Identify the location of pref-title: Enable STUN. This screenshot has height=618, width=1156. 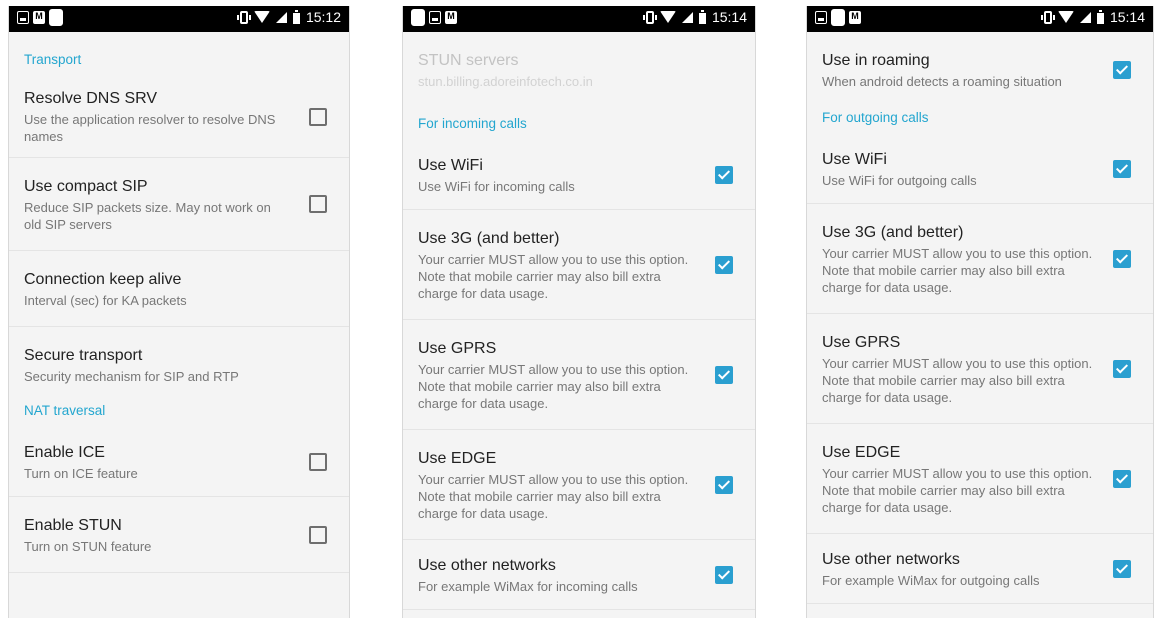
(73, 525).